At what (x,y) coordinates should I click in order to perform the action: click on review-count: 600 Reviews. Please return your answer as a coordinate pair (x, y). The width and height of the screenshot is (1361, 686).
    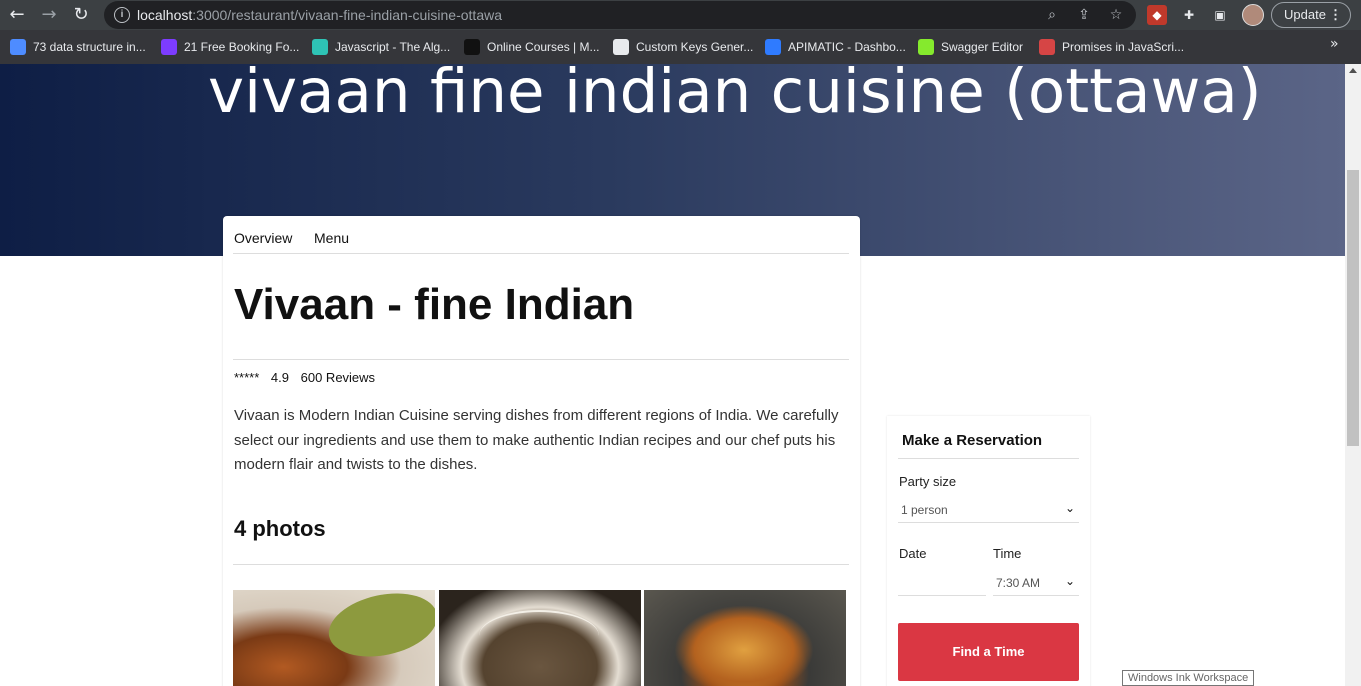
    Looking at the image, I should click on (338, 377).